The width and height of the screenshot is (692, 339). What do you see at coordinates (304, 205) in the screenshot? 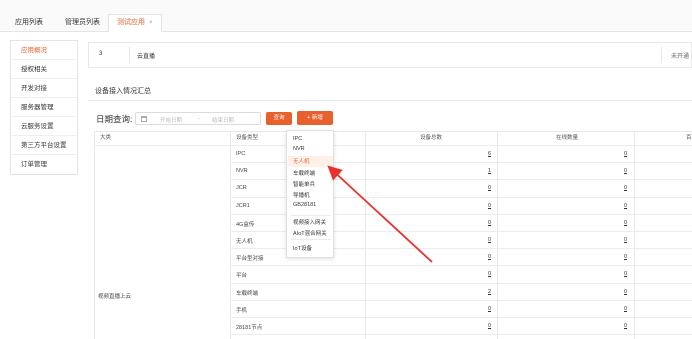
I see `dropdown-item: GB28181` at bounding box center [304, 205].